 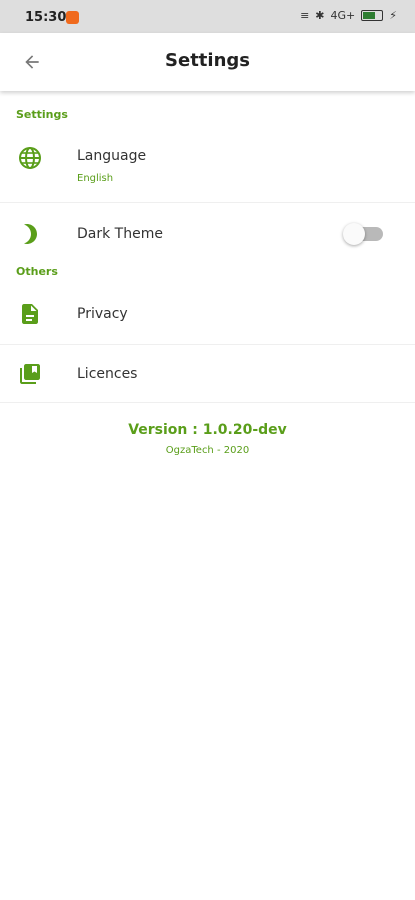 What do you see at coordinates (30, 314) in the screenshot?
I see `document-icon` at bounding box center [30, 314].